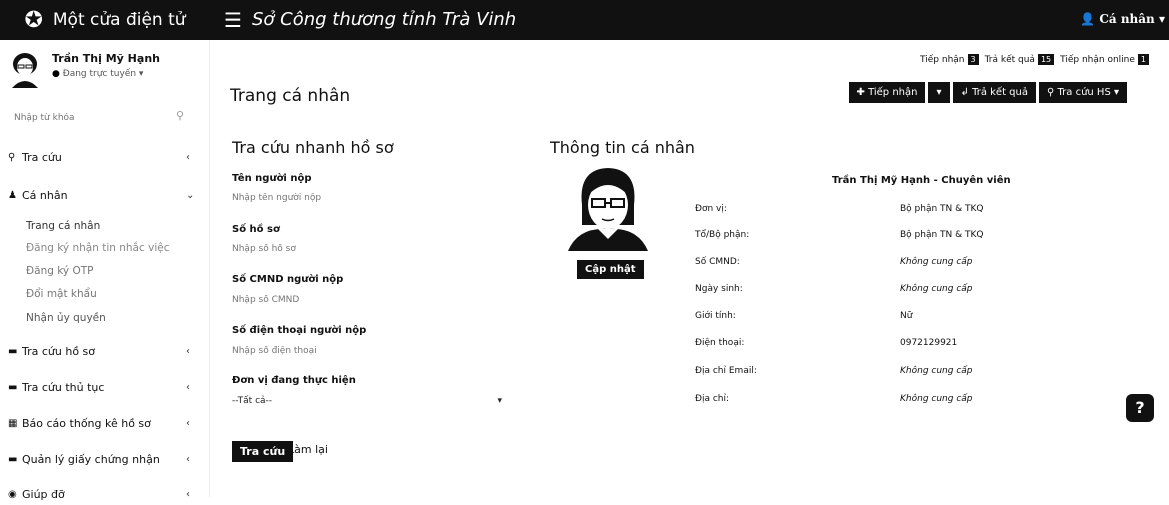 The height and width of the screenshot is (505, 1169). What do you see at coordinates (105, 157) in the screenshot?
I see `sidebar-item-search: ⚲ Tra cứu ‹` at bounding box center [105, 157].